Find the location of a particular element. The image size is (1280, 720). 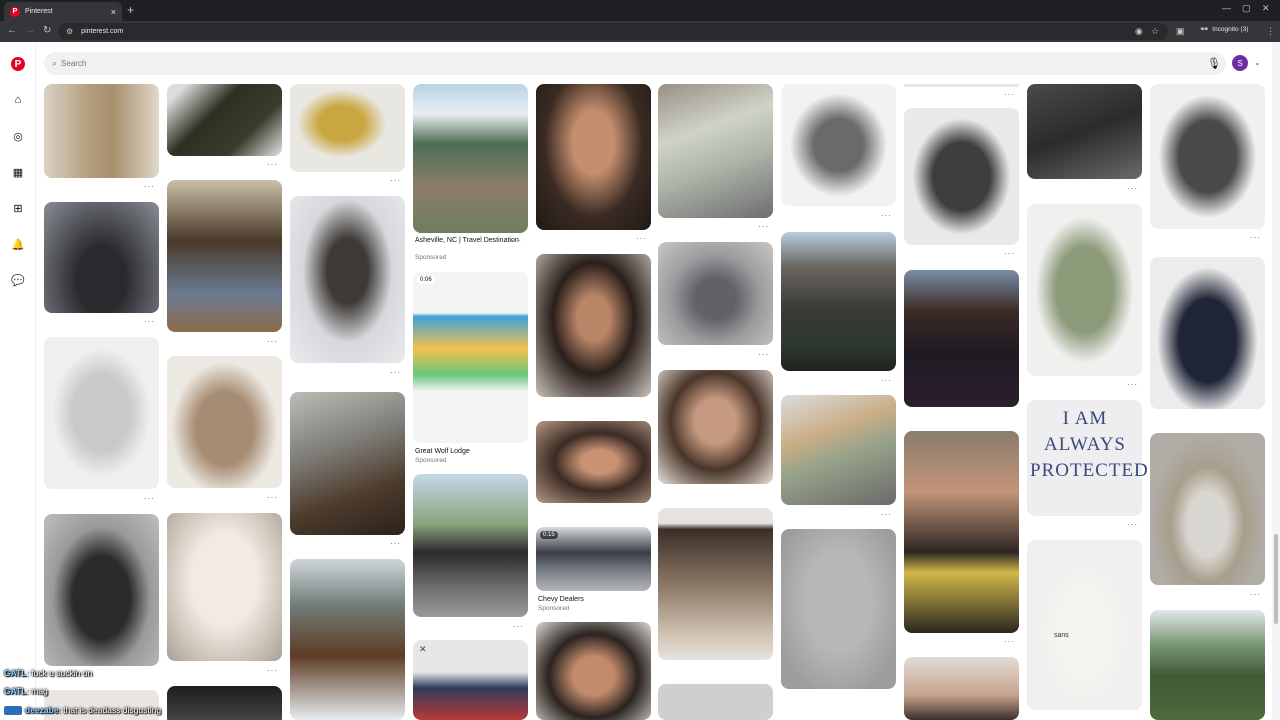

pin-chevy-car: 0:15 is located at coordinates (593, 559).